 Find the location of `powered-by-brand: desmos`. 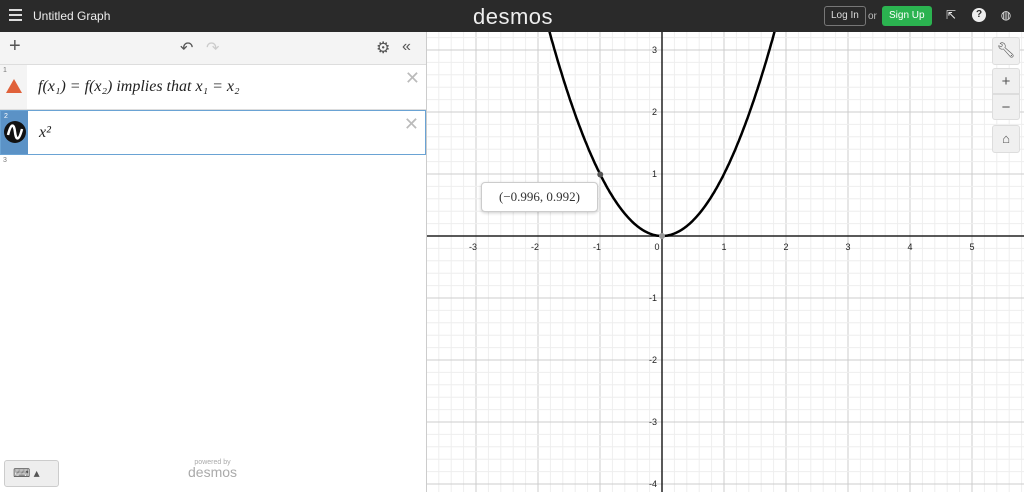

powered-by-brand: desmos is located at coordinates (213, 472).